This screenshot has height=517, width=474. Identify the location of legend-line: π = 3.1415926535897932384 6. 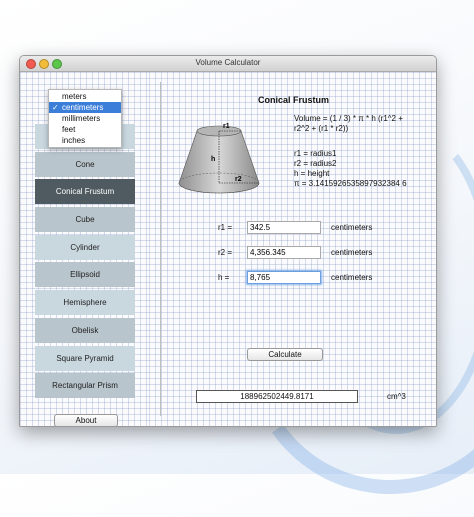
(350, 183).